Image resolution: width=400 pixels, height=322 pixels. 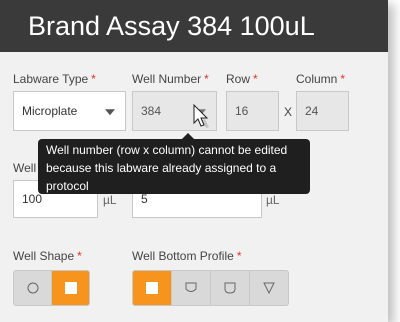 I want to click on well-bottom-profile-toggle, so click(x=210, y=288).